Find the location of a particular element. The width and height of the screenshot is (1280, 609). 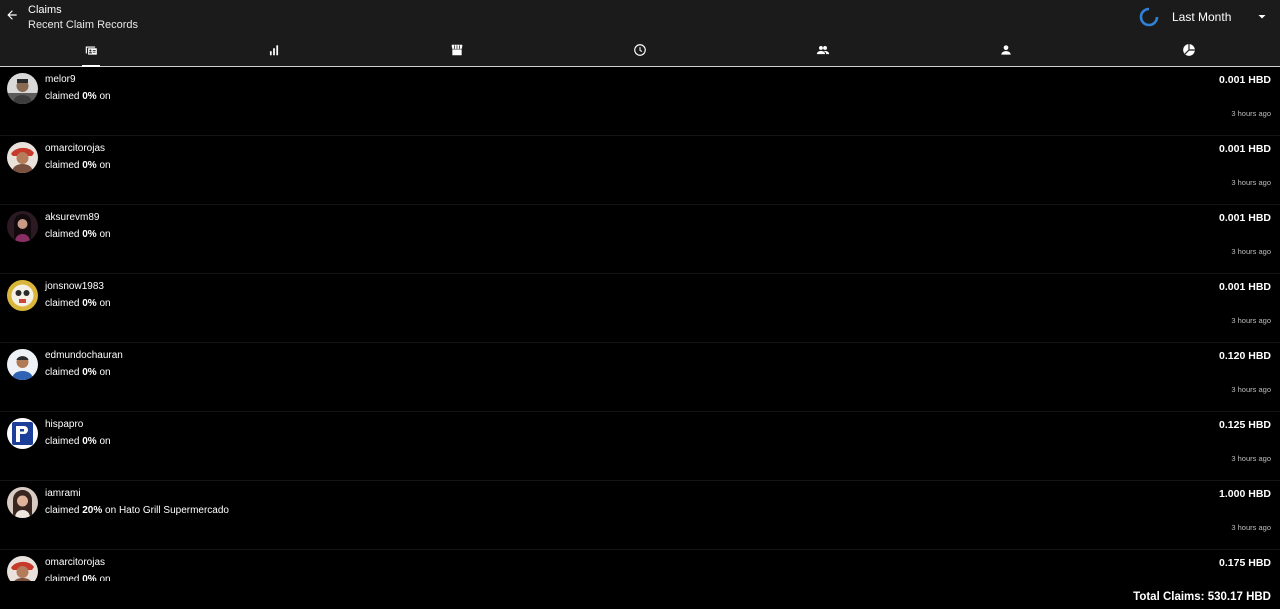

username: edmundochauran is located at coordinates (84, 356).